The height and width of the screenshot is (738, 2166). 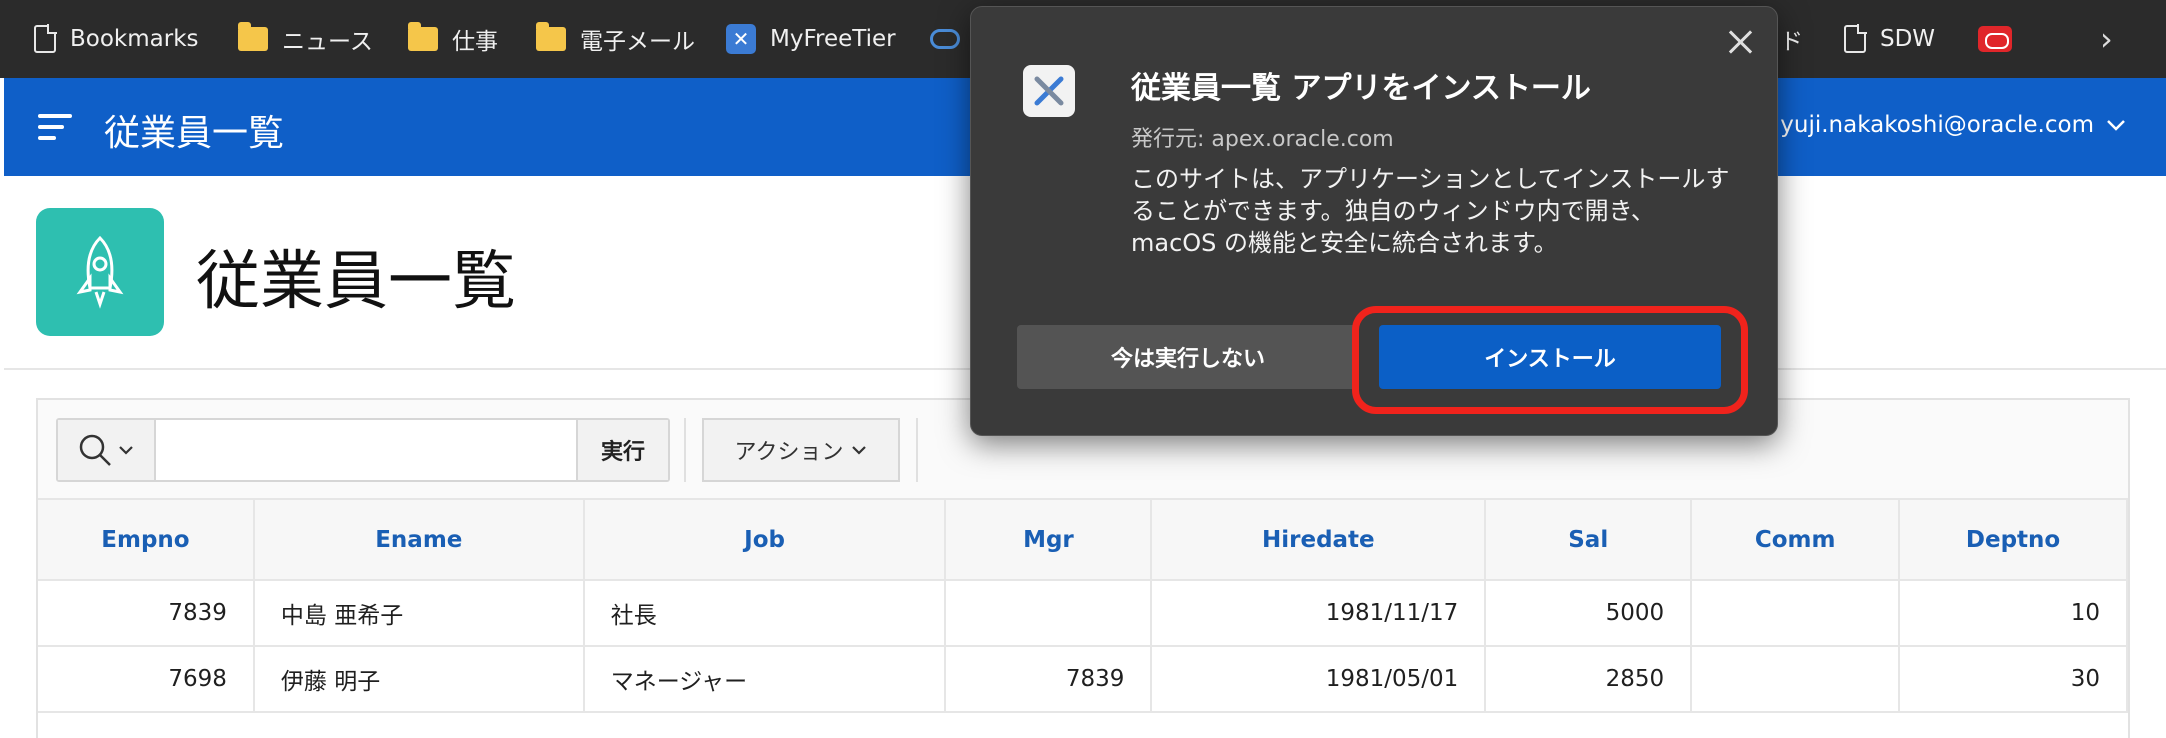 I want to click on actions-menu-button: アクション, so click(x=801, y=450).